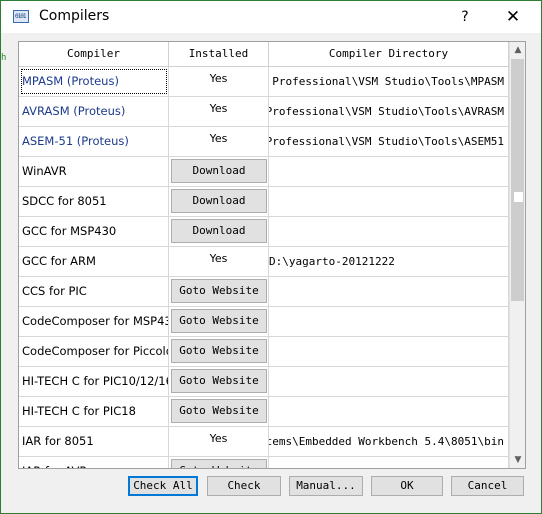  I want to click on compiler-name-cell: SDCC for 8051, so click(94, 201).